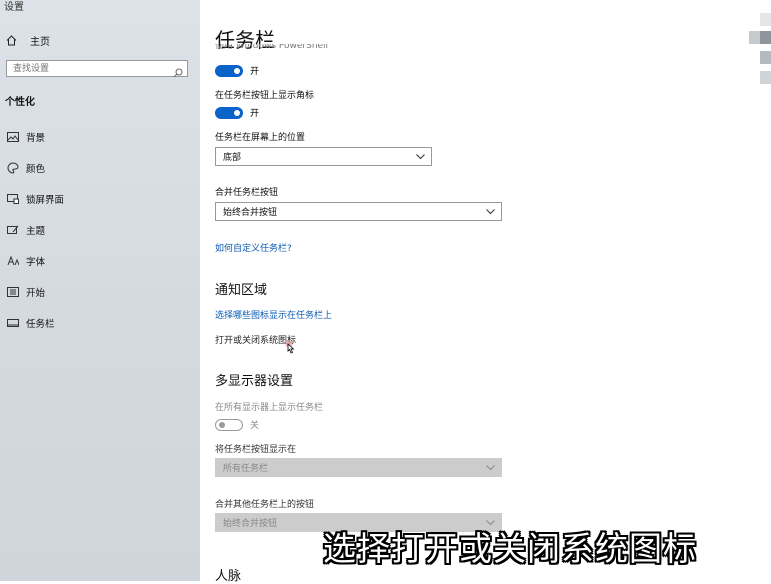 The image size is (771, 584). I want to click on powershell-toggle, so click(229, 70).